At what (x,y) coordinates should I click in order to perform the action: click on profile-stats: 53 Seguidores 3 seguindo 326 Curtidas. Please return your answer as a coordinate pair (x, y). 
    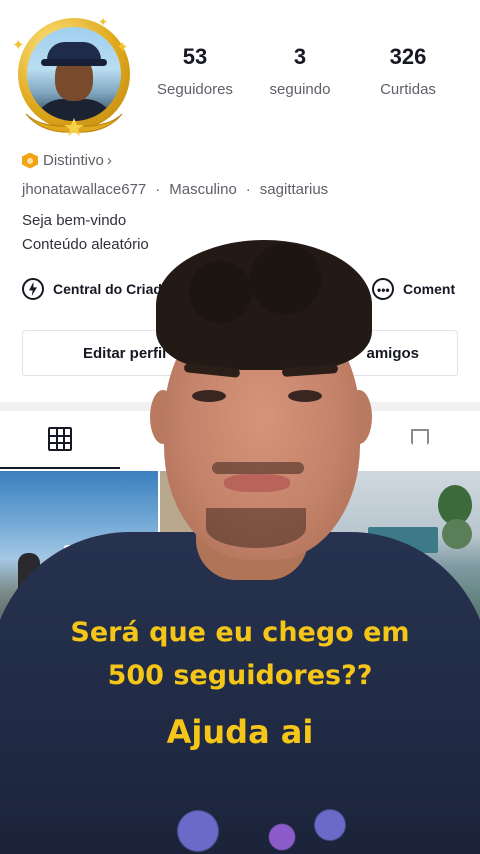
    Looking at the image, I should click on (305, 71).